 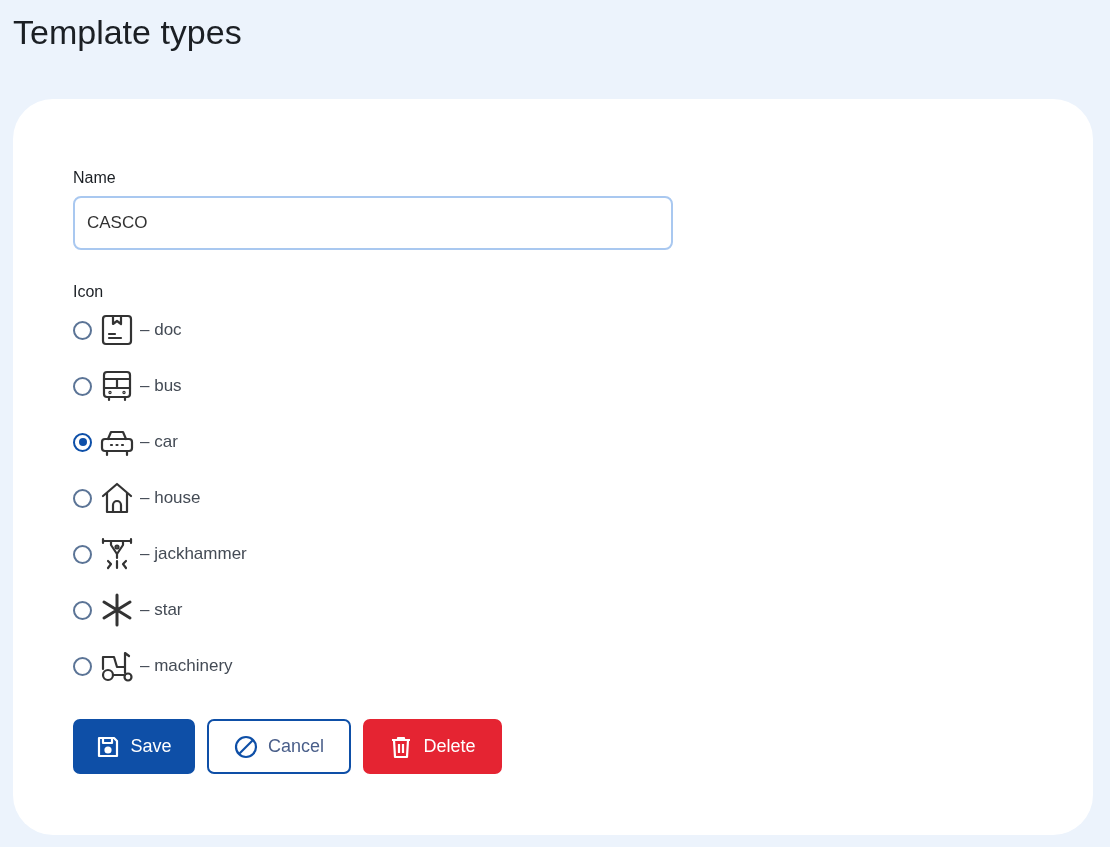 What do you see at coordinates (193, 554) in the screenshot?
I see `option-label: – jackhammer` at bounding box center [193, 554].